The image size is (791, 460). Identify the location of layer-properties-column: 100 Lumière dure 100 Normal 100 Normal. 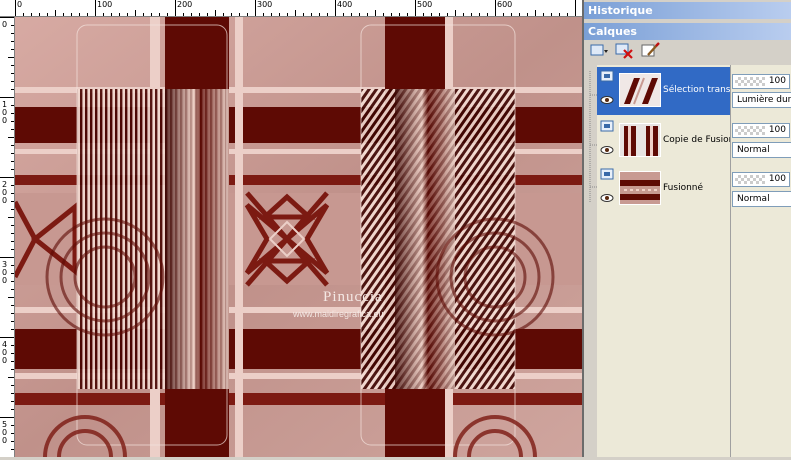
(760, 261).